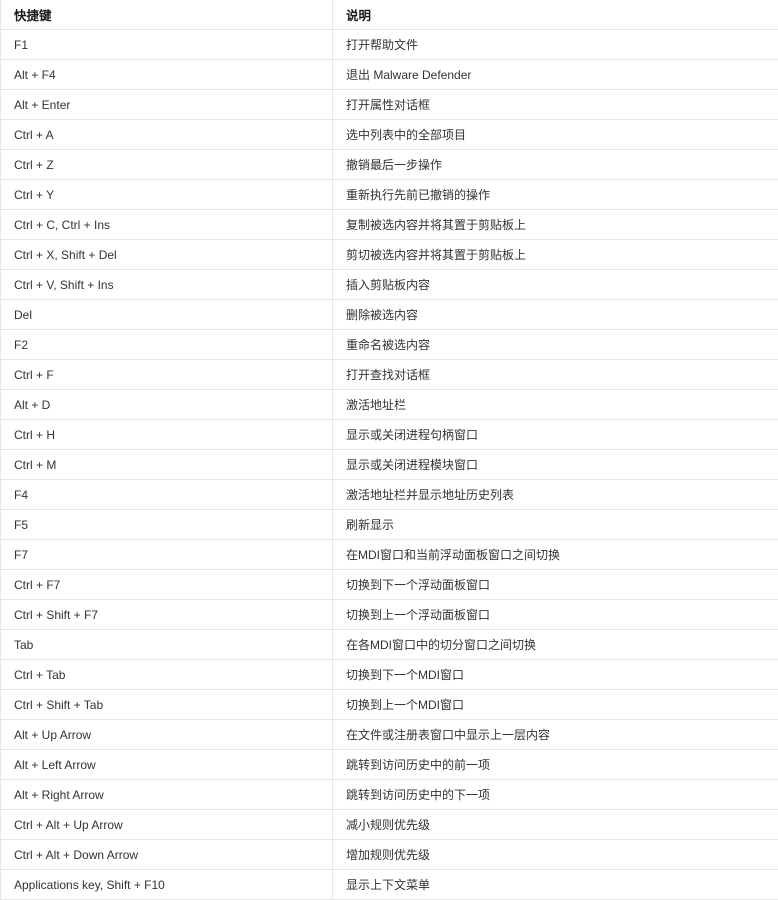 The image size is (778, 900). What do you see at coordinates (167, 855) in the screenshot?
I see `shortcut-key-cell: Ctrl + Alt + Down Arrow` at bounding box center [167, 855].